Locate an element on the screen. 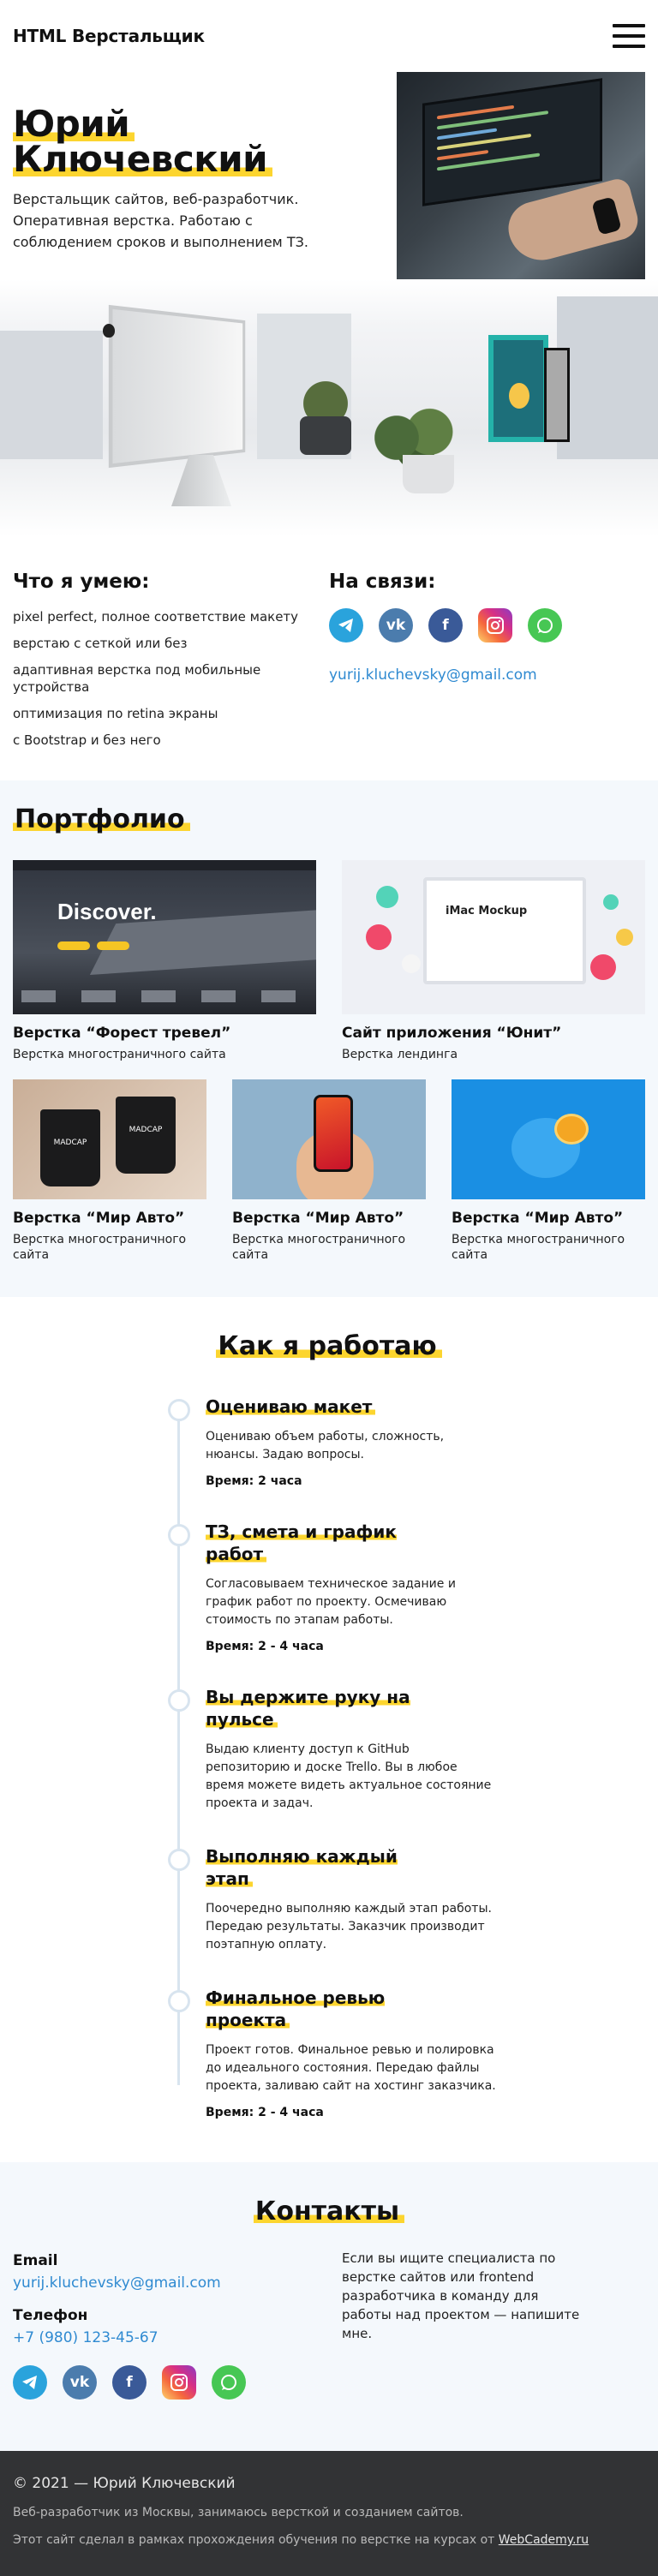  site-header: HTML Верстальщик is located at coordinates (329, 36).